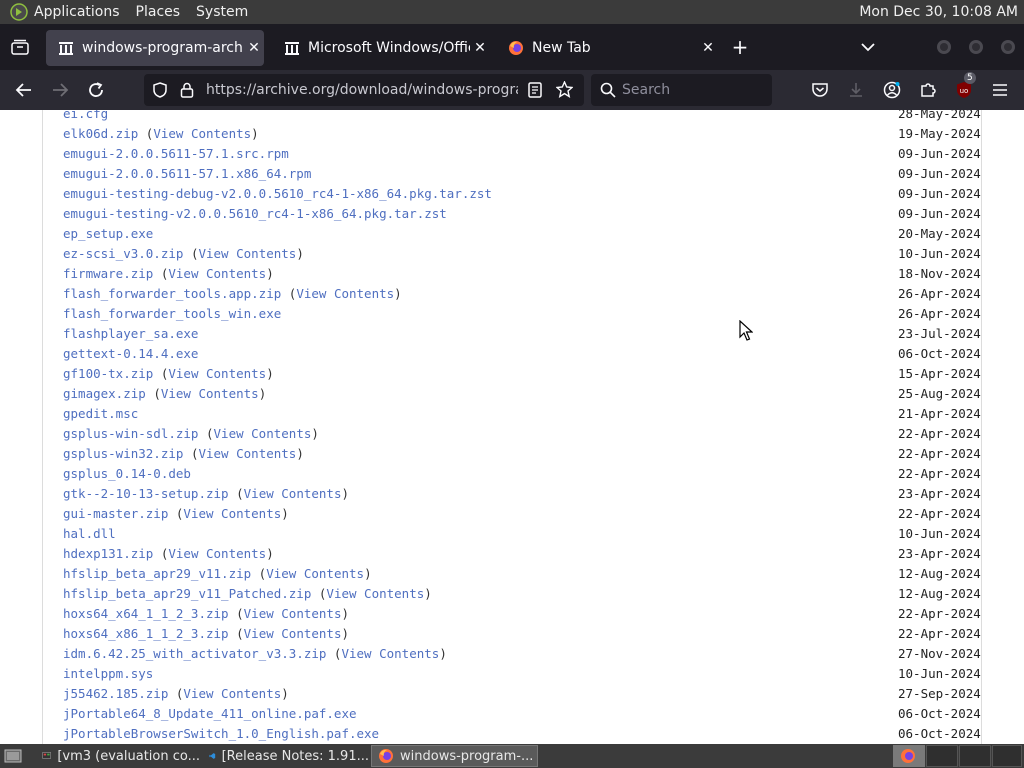 This screenshot has height=768, width=1024. Describe the element at coordinates (160, 90) in the screenshot. I see `shield-icon` at that location.